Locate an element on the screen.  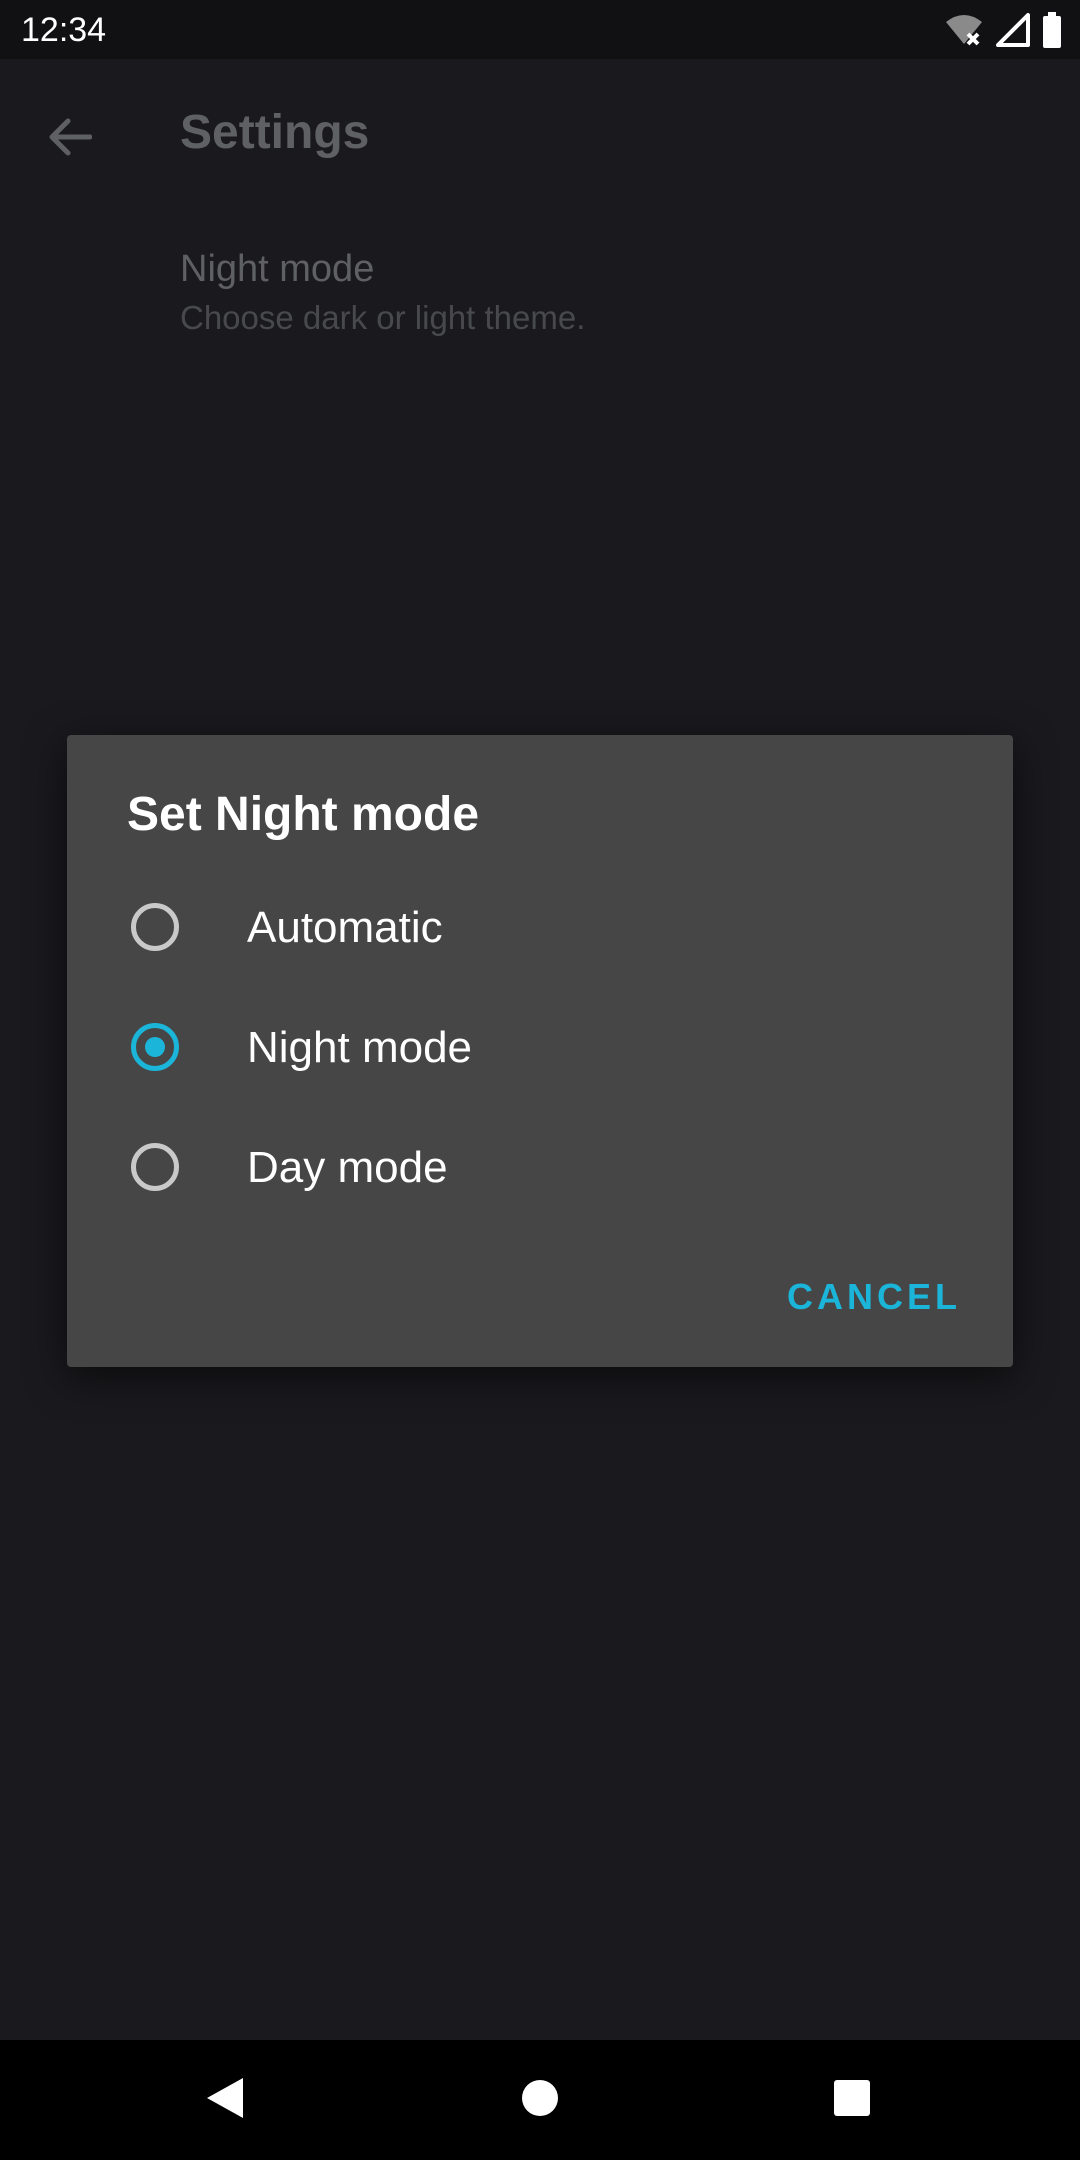
cellular-signal-icon is located at coordinates (1013, 30).